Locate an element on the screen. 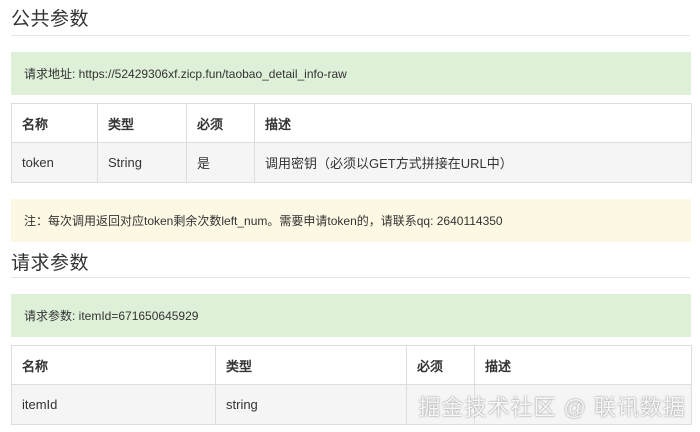 The width and height of the screenshot is (700, 432). table-row: token String 是 调用密钥（必须以GET方式拼接在URL中） is located at coordinates (351, 162).